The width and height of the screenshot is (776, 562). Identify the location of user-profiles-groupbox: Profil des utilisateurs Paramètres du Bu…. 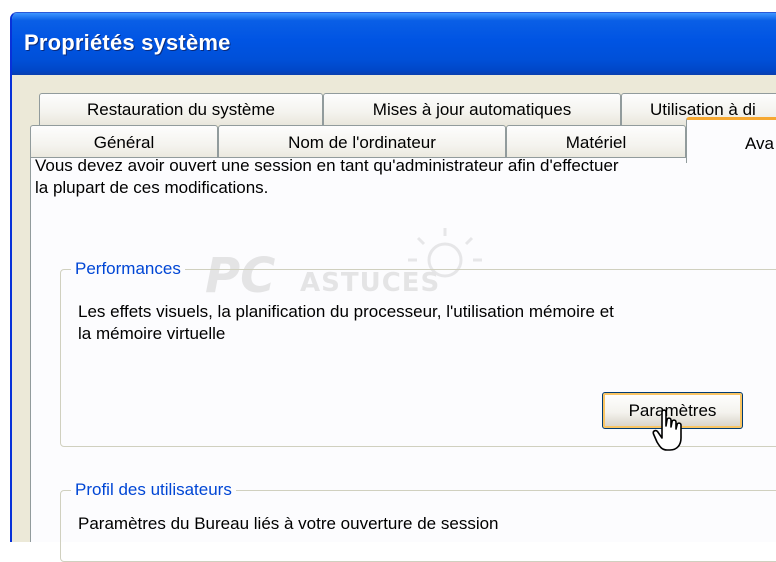
(418, 520).